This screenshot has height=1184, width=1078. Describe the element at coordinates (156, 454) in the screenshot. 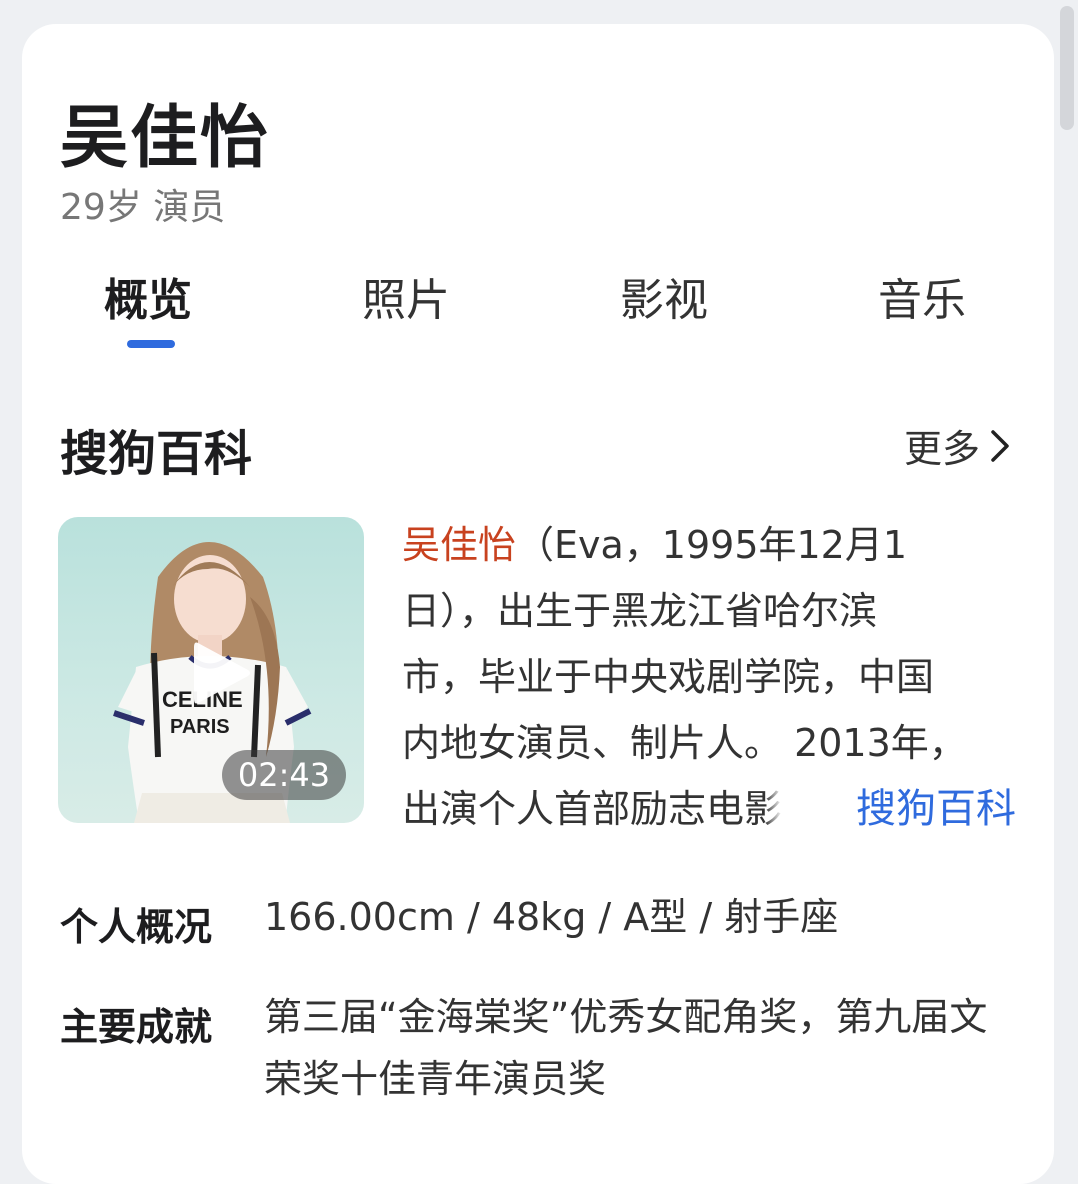

I see `section-title: 搜狗百科` at that location.